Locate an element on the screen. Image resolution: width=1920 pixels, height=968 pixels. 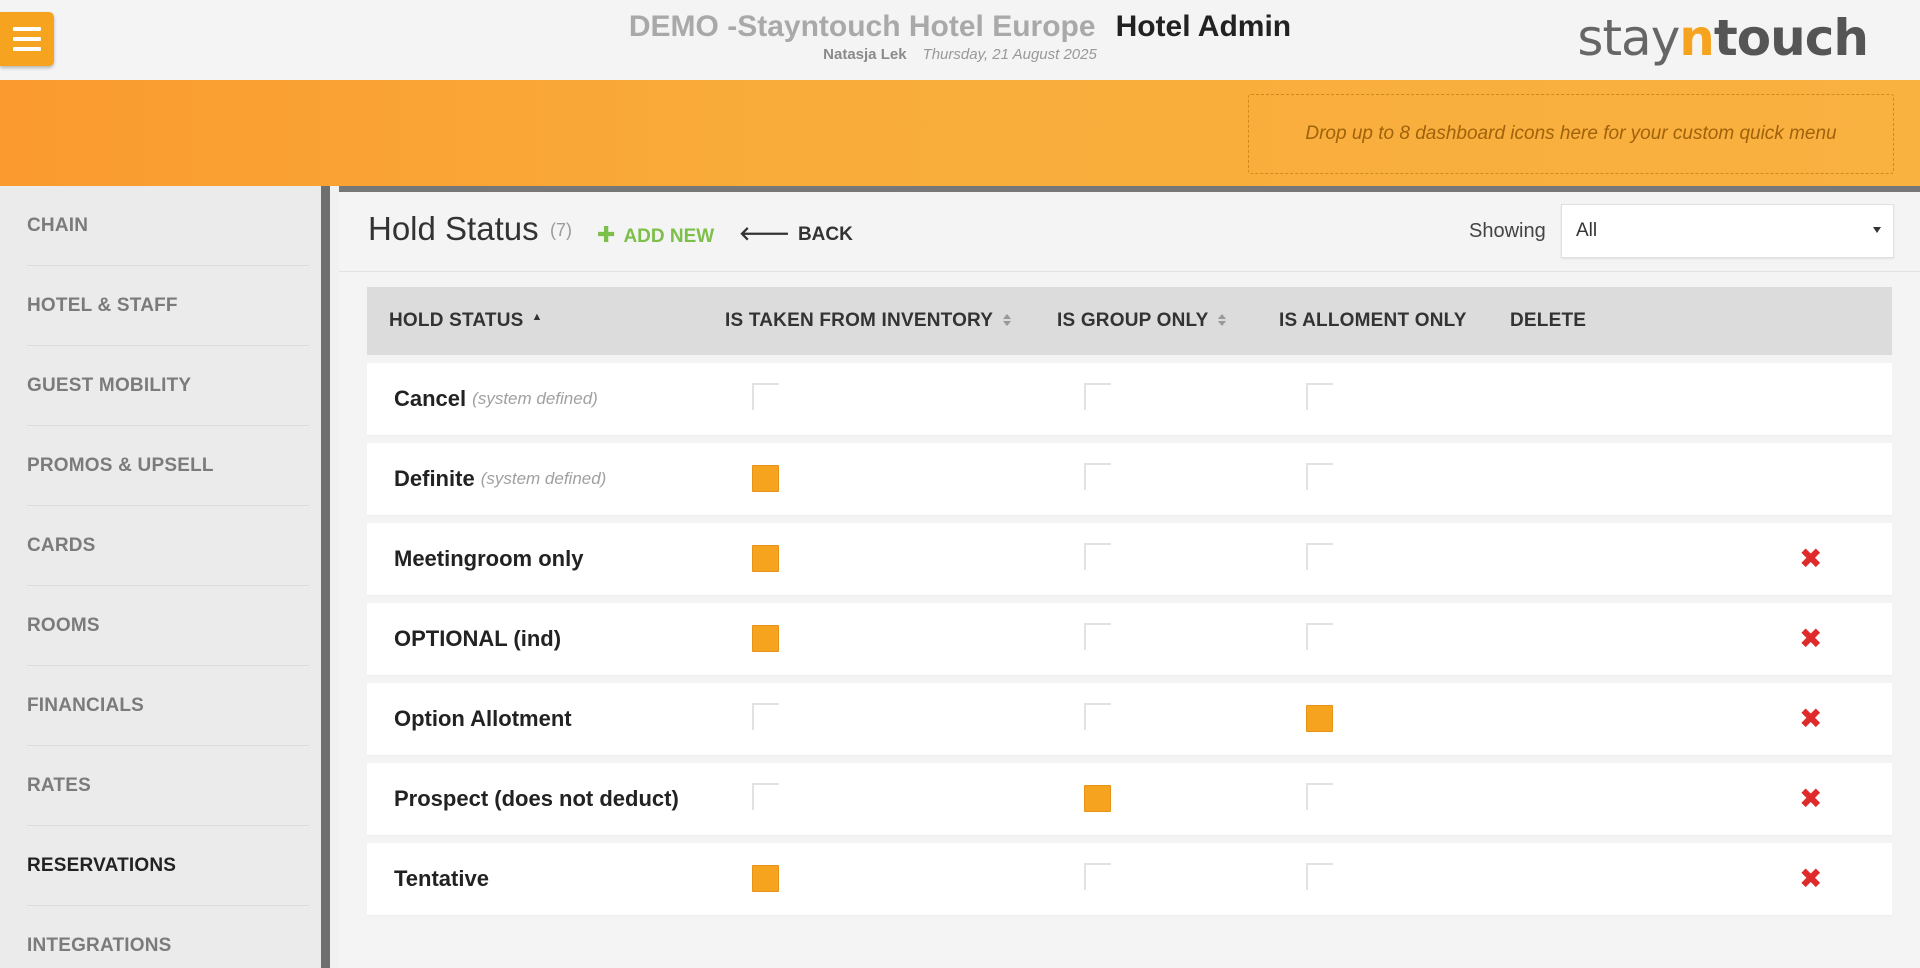
current-date: Thursday, 21 August 2025 is located at coordinates (1009, 54).